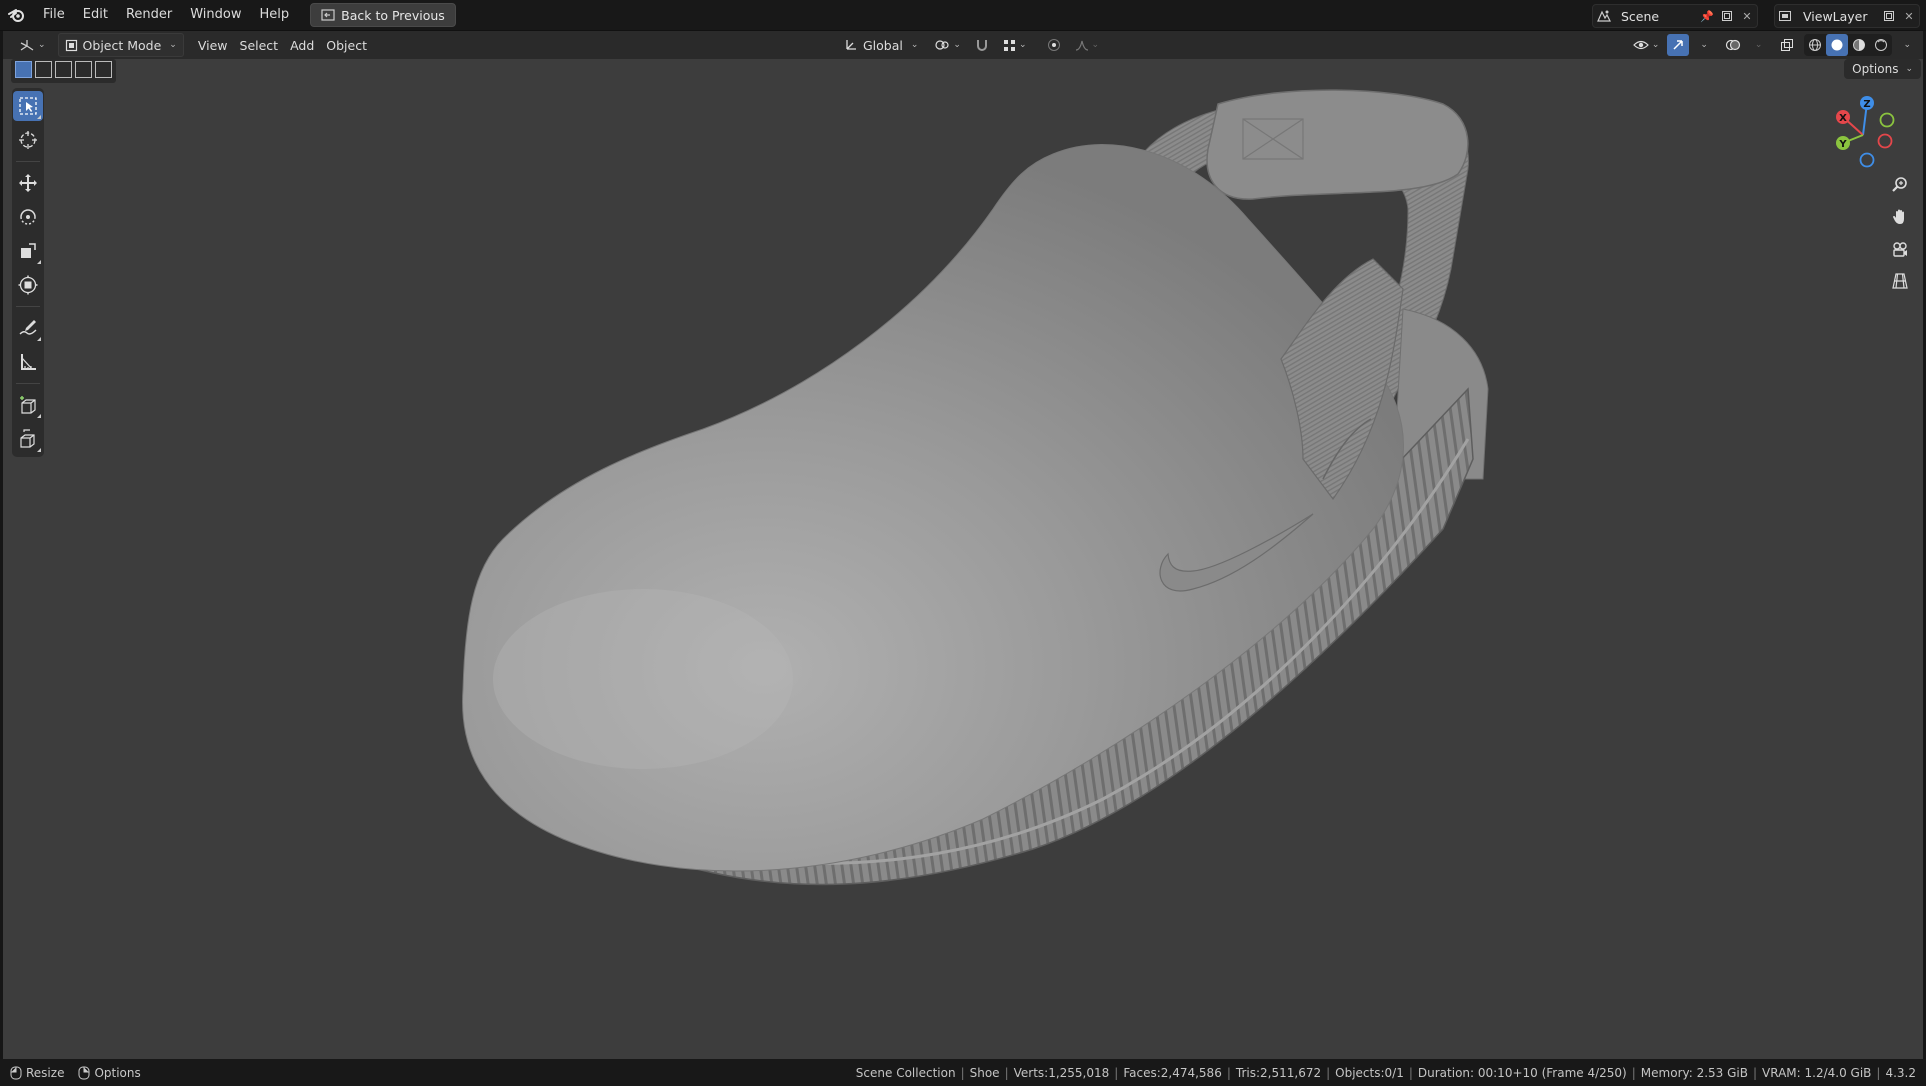 The height and width of the screenshot is (1086, 1926). Describe the element at coordinates (1900, 185) in the screenshot. I see `zoom-icon` at that location.